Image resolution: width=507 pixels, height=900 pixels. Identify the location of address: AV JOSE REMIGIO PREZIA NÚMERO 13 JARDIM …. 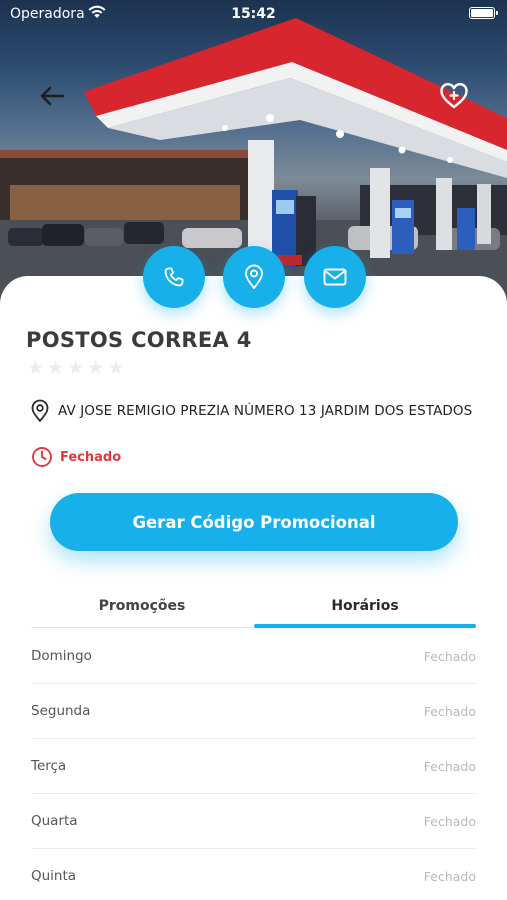
(251, 411).